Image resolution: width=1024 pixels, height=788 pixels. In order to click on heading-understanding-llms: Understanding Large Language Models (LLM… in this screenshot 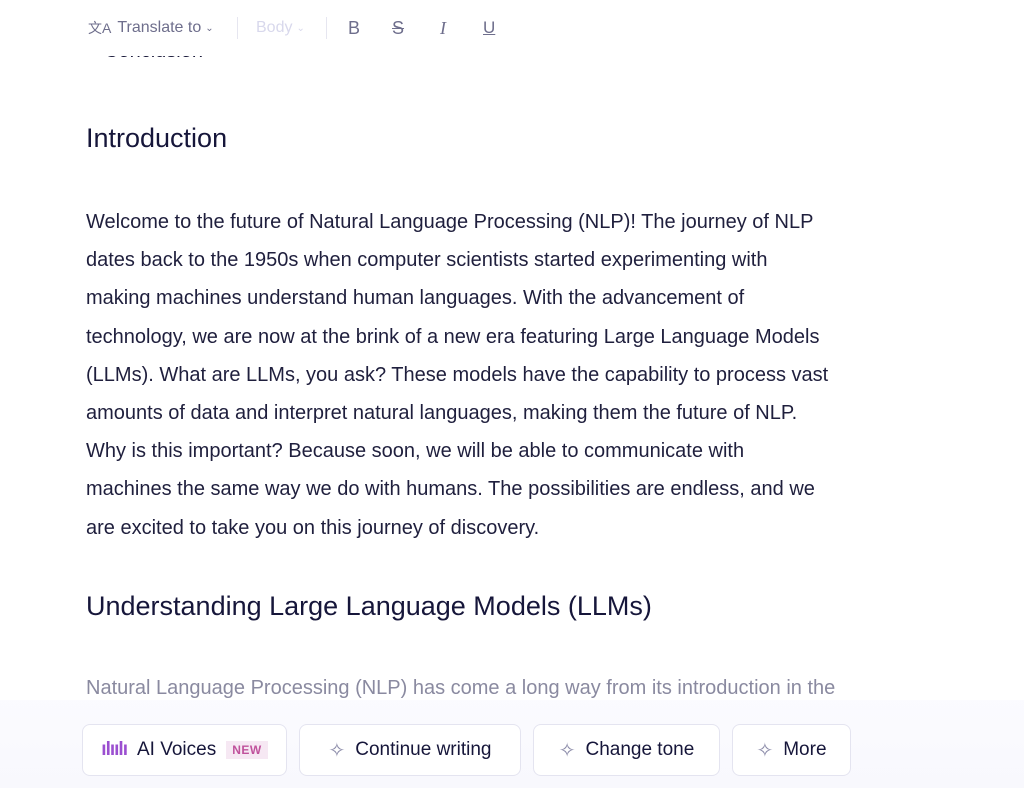, I will do `click(369, 606)`.